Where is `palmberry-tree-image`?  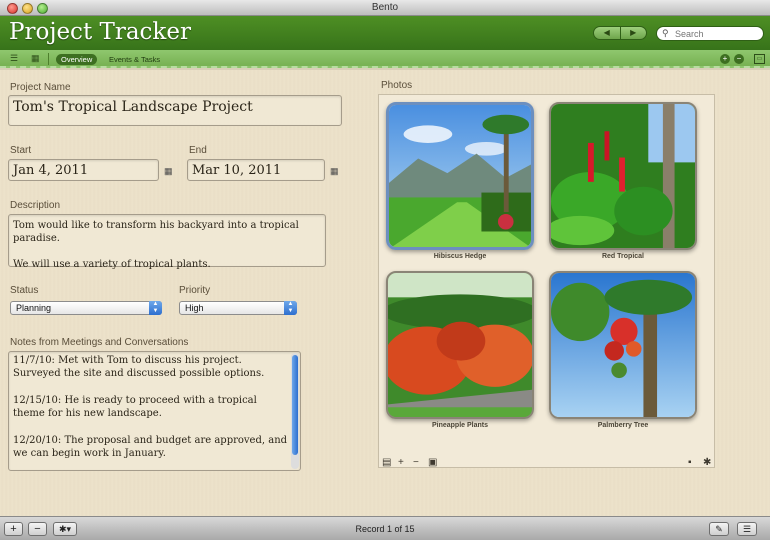
palmberry-tree-image is located at coordinates (623, 345).